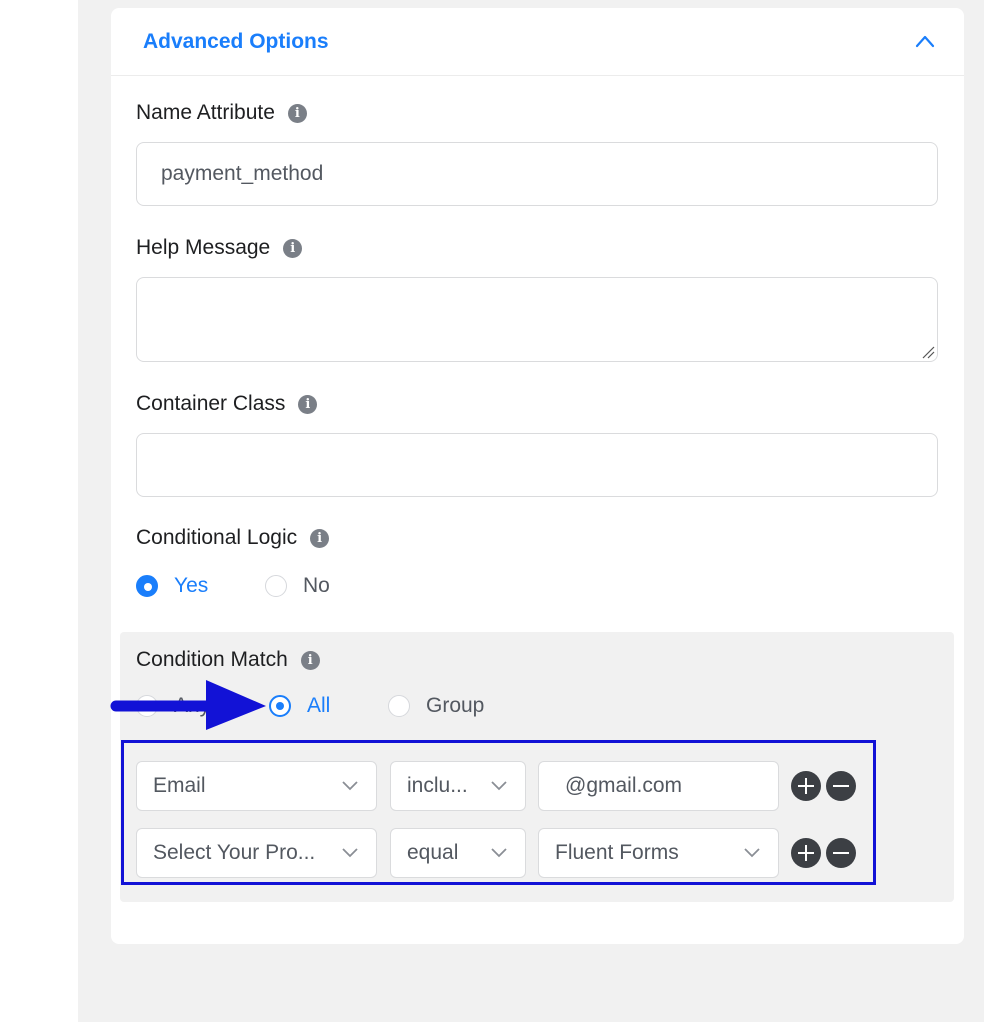 Image resolution: width=984 pixels, height=1022 pixels. I want to click on conditional-logic-label: Conditional Logic i, so click(233, 538).